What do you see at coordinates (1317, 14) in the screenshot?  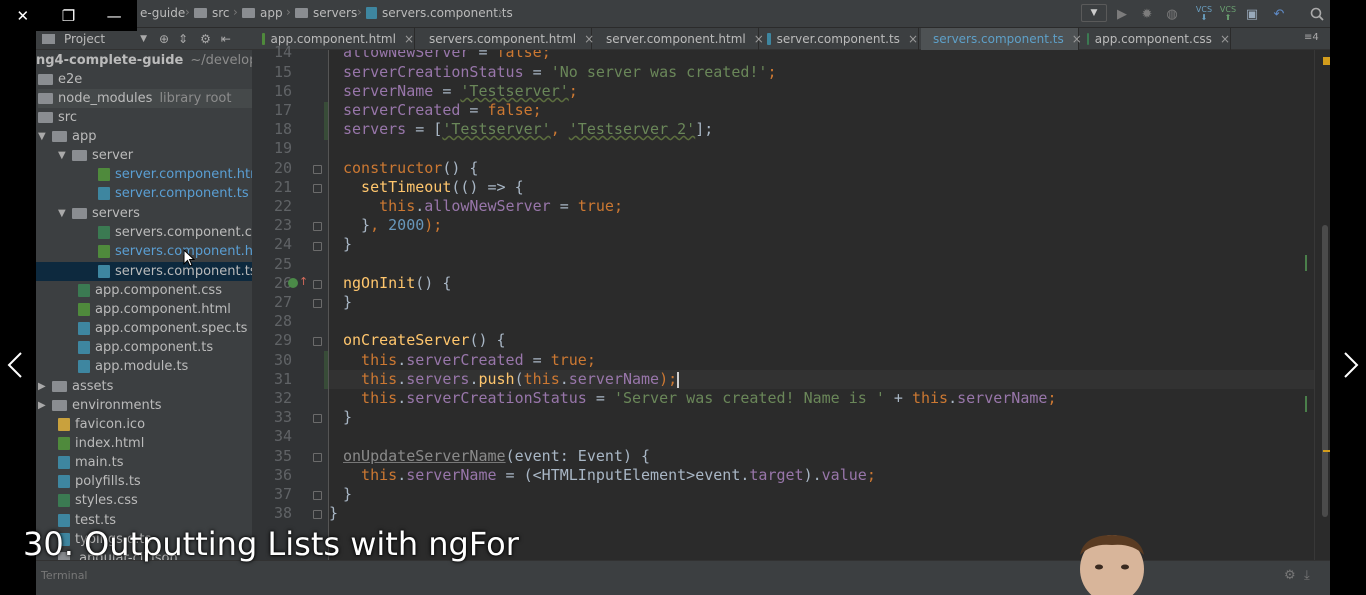 I see `search-icon` at bounding box center [1317, 14].